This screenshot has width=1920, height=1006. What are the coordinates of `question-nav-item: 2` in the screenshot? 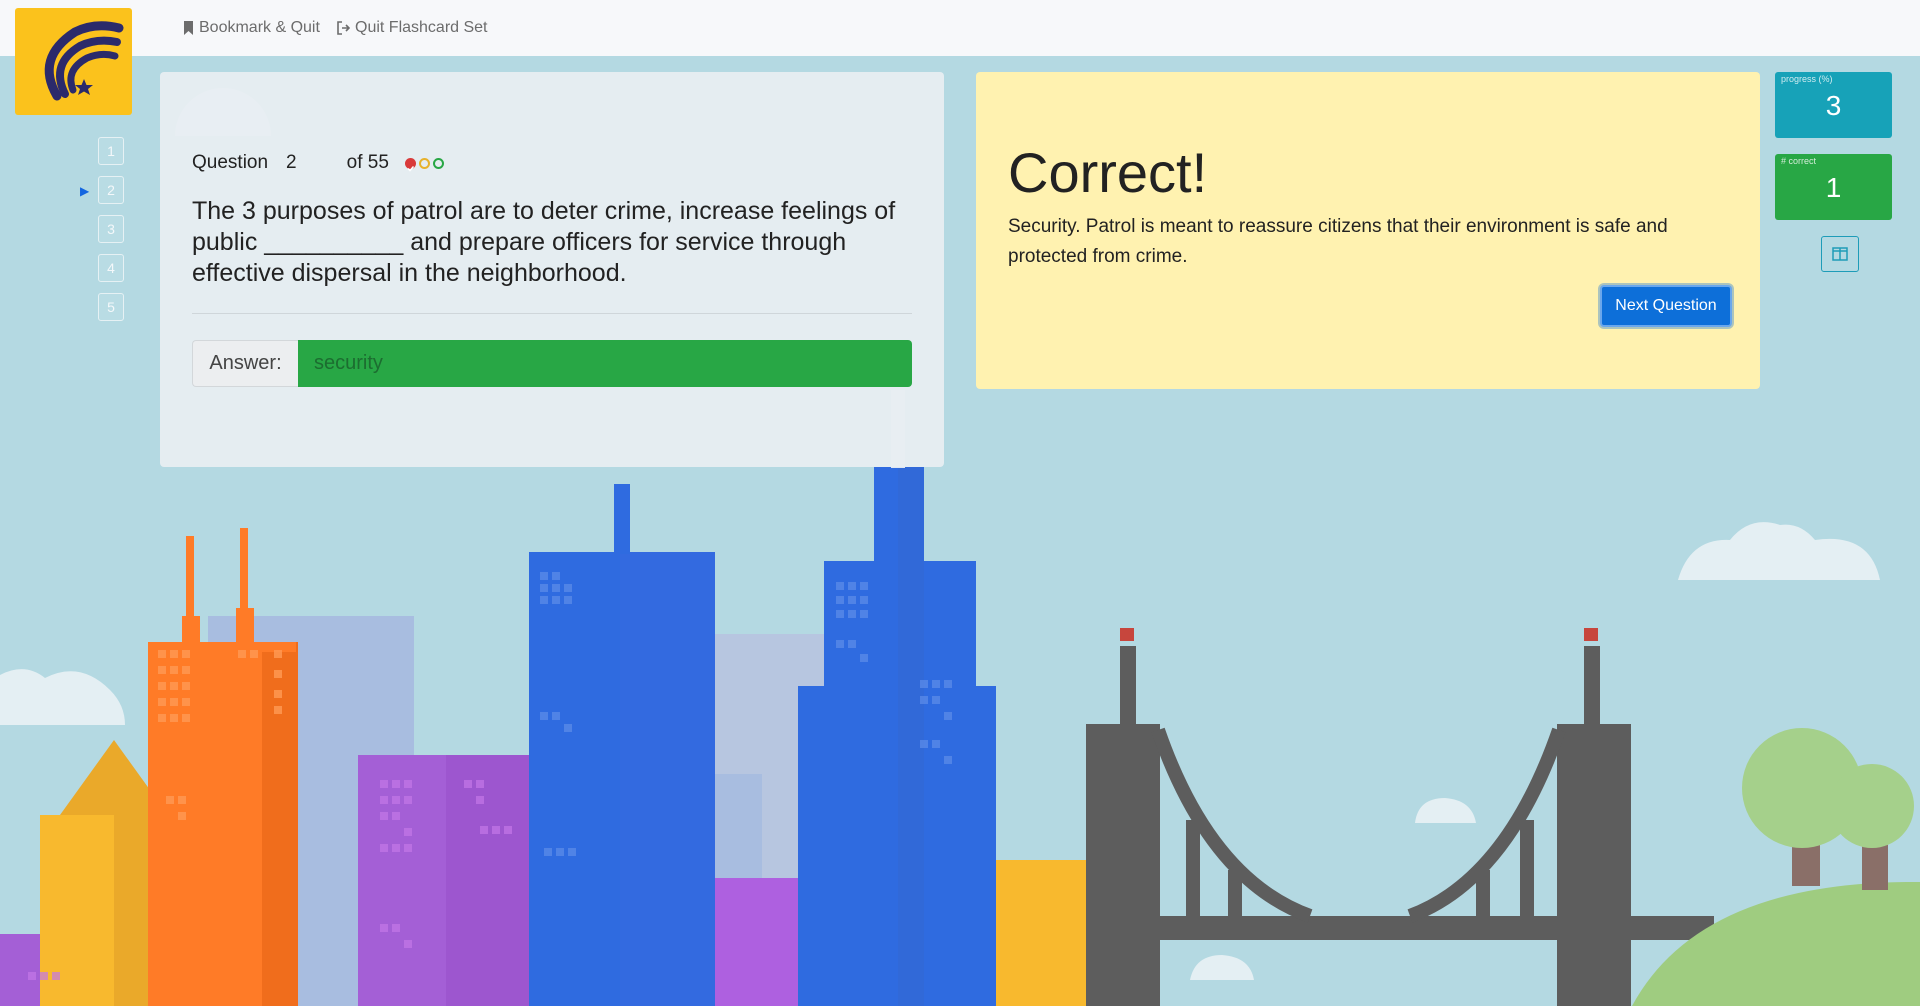 It's located at (111, 190).